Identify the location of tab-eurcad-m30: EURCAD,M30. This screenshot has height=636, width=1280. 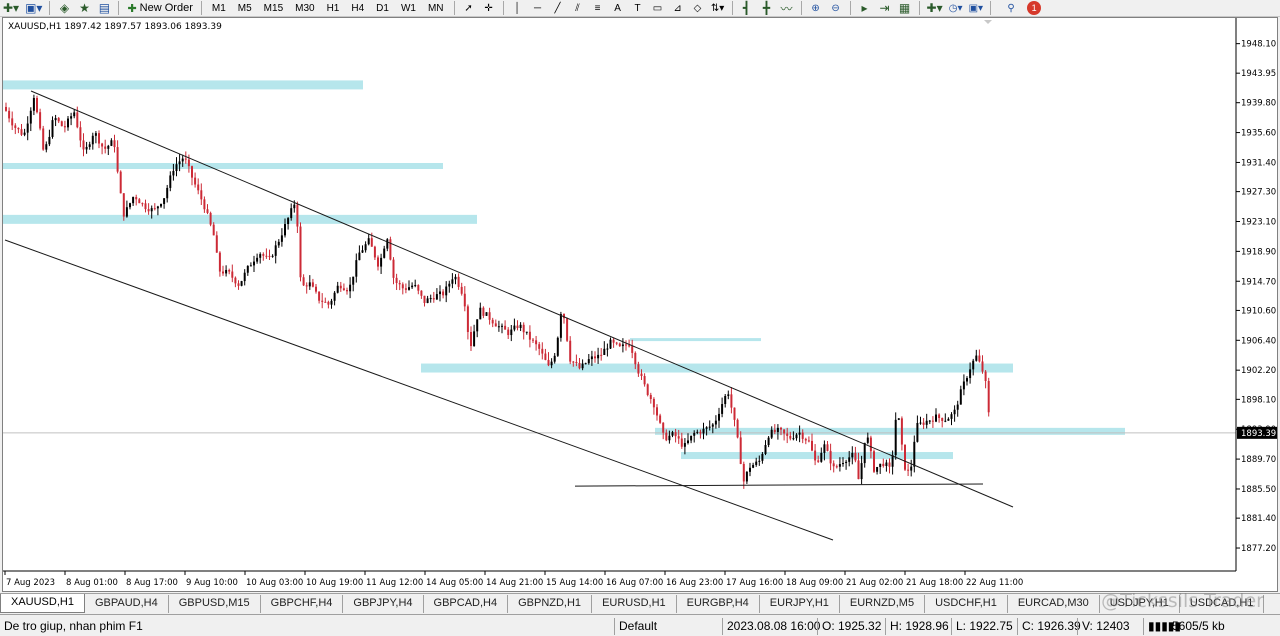
(1054, 604).